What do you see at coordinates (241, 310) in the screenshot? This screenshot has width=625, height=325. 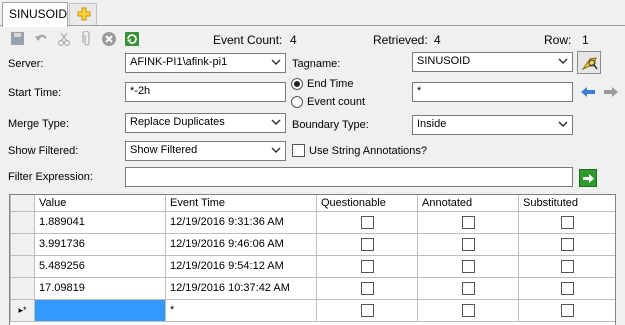 I see `new-row-time-cell: *` at bounding box center [241, 310].